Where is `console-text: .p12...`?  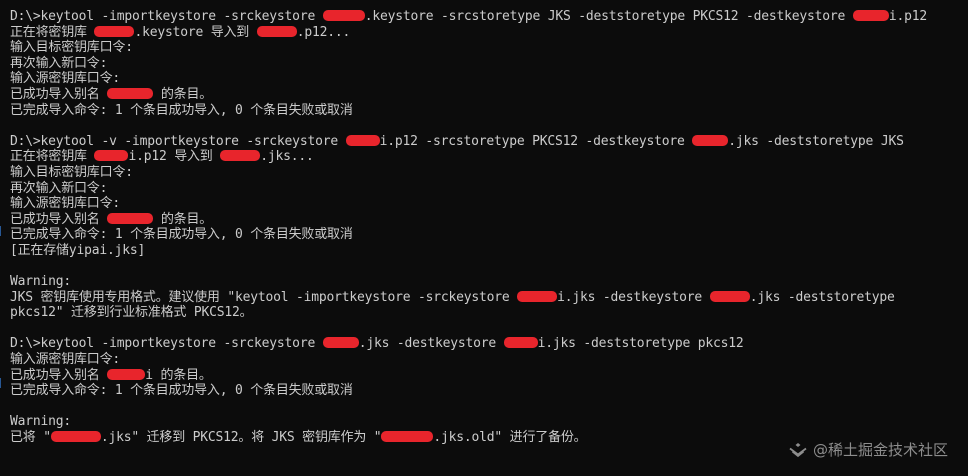
console-text: .p12... is located at coordinates (323, 32).